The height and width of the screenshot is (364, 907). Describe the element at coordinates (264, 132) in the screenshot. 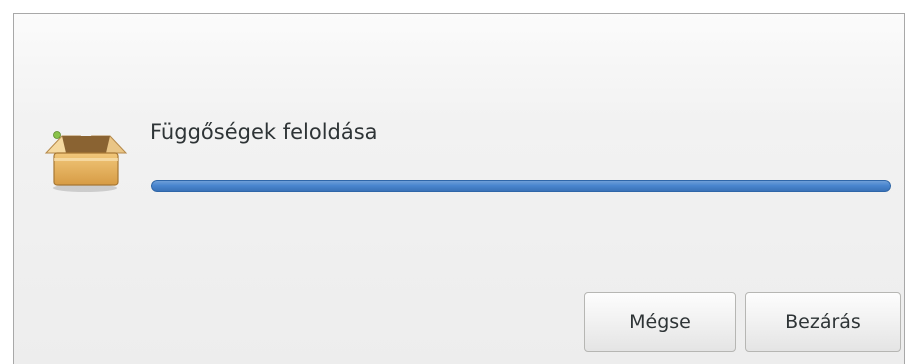

I see `dialog-title: Függőségek feloldása` at that location.